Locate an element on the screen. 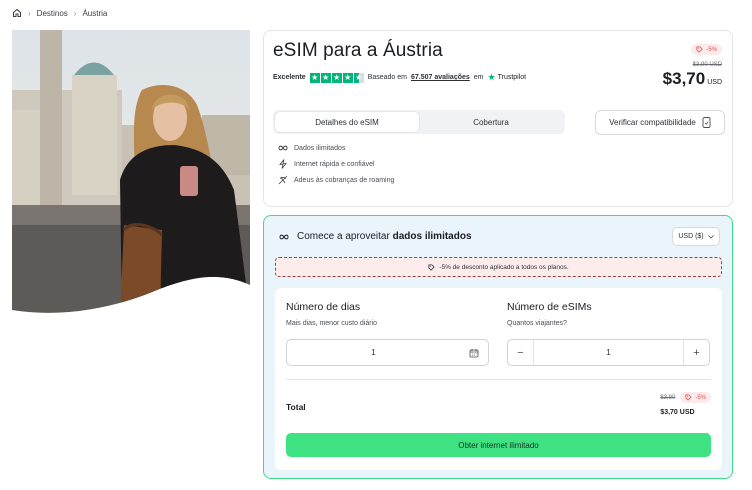 This screenshot has height=490, width=752. total-label: Total is located at coordinates (296, 407).